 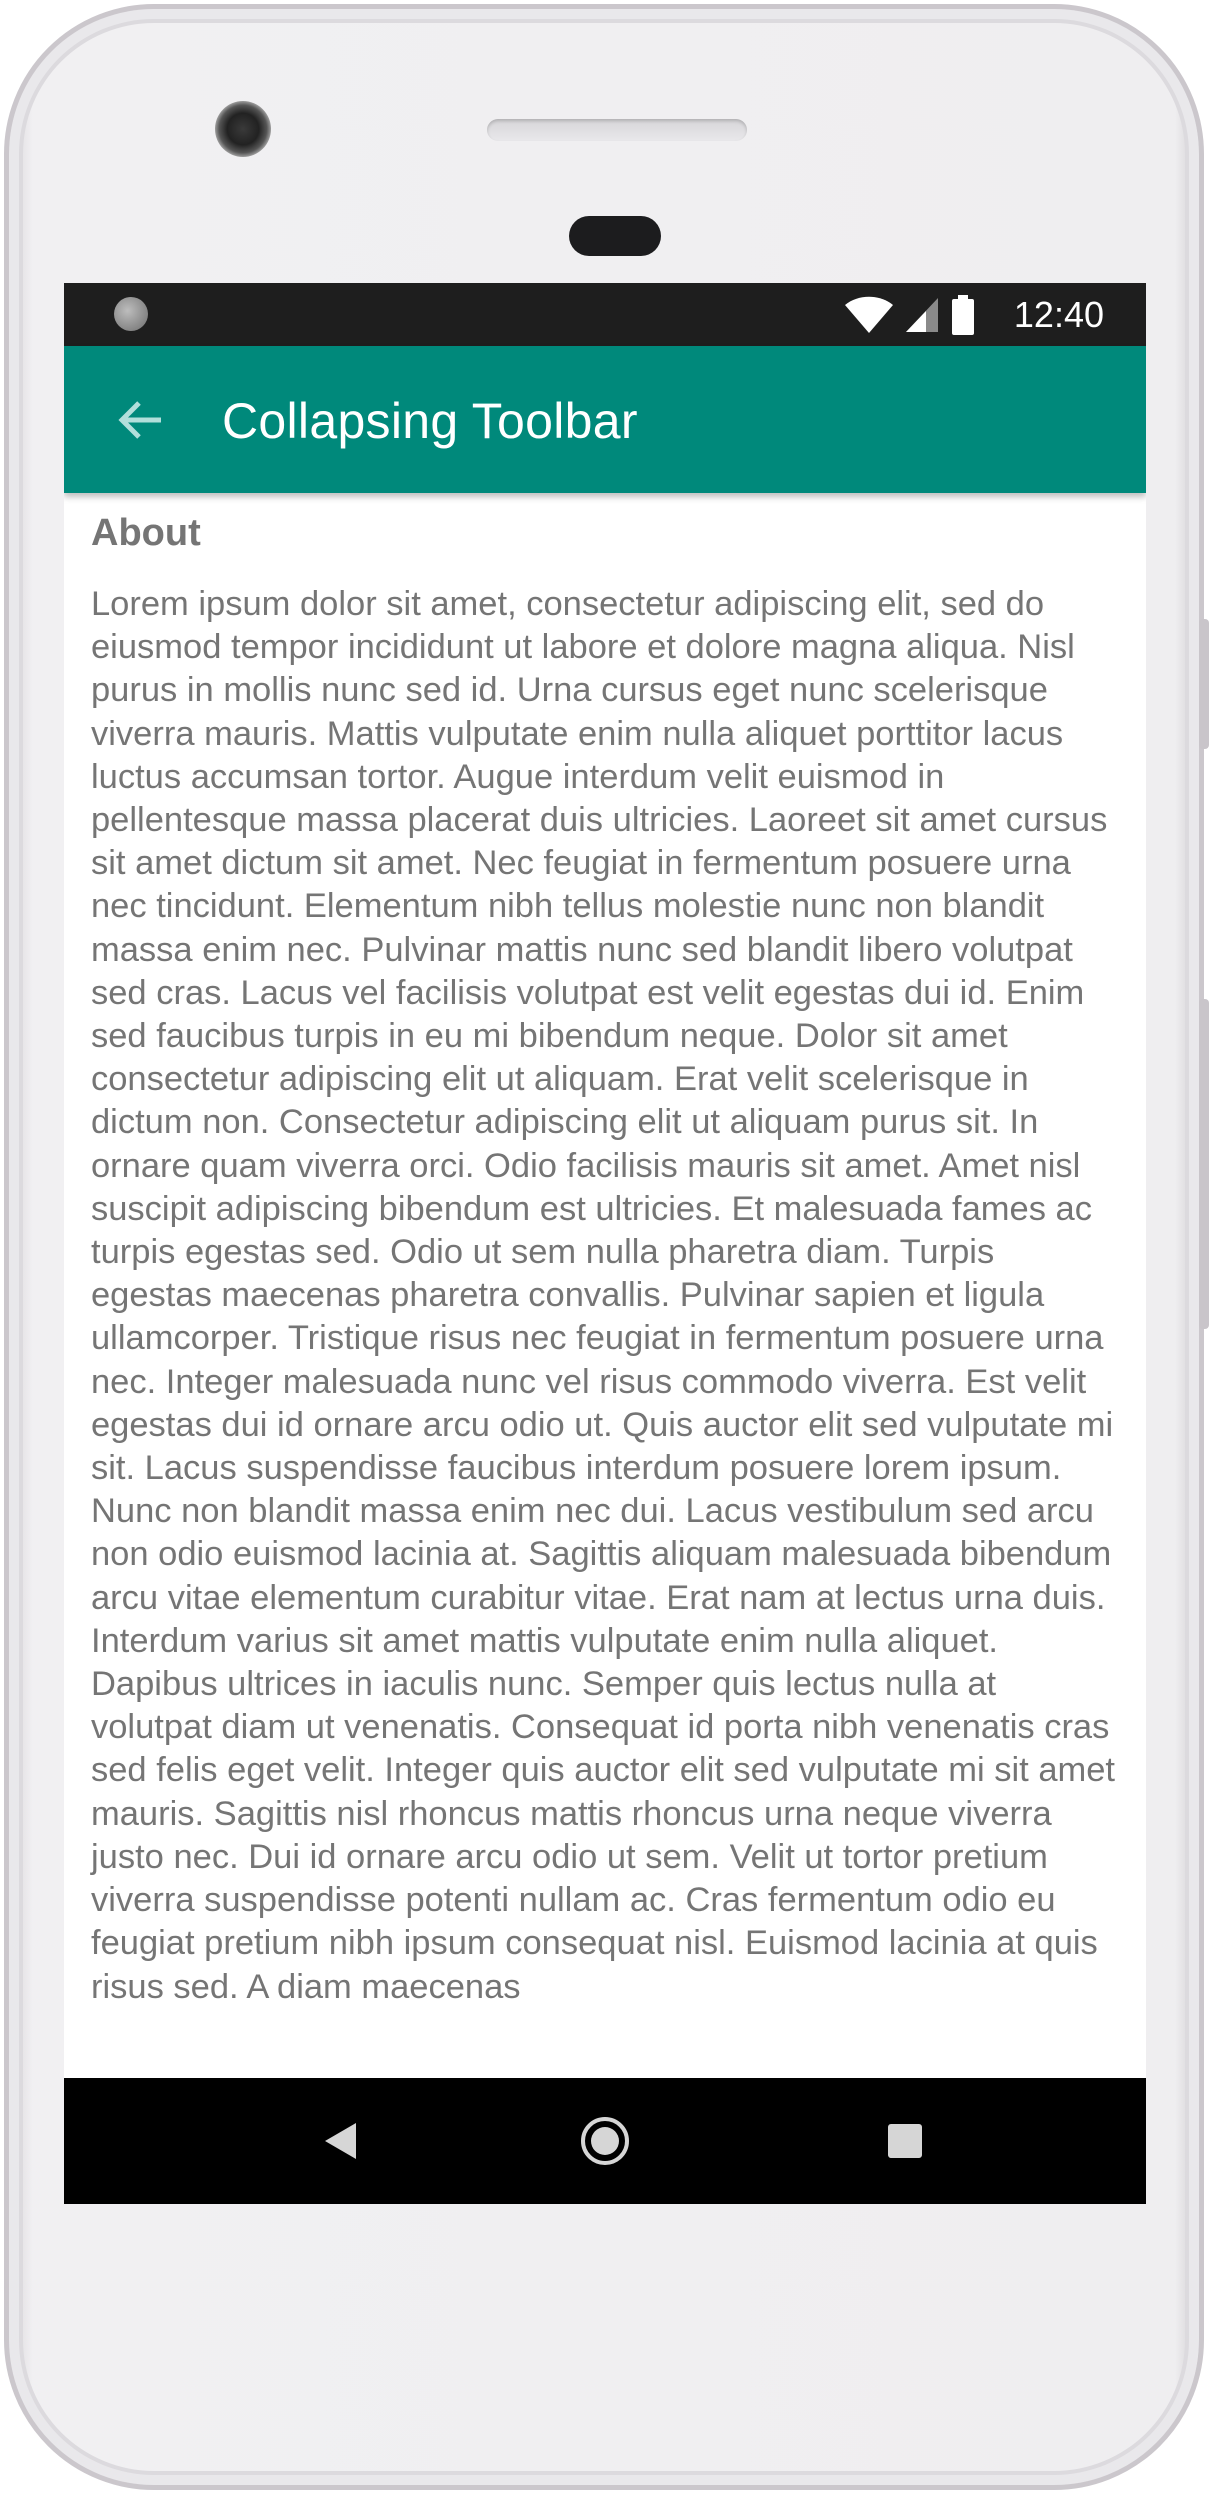 I want to click on wifi-icon, so click(x=869, y=314).